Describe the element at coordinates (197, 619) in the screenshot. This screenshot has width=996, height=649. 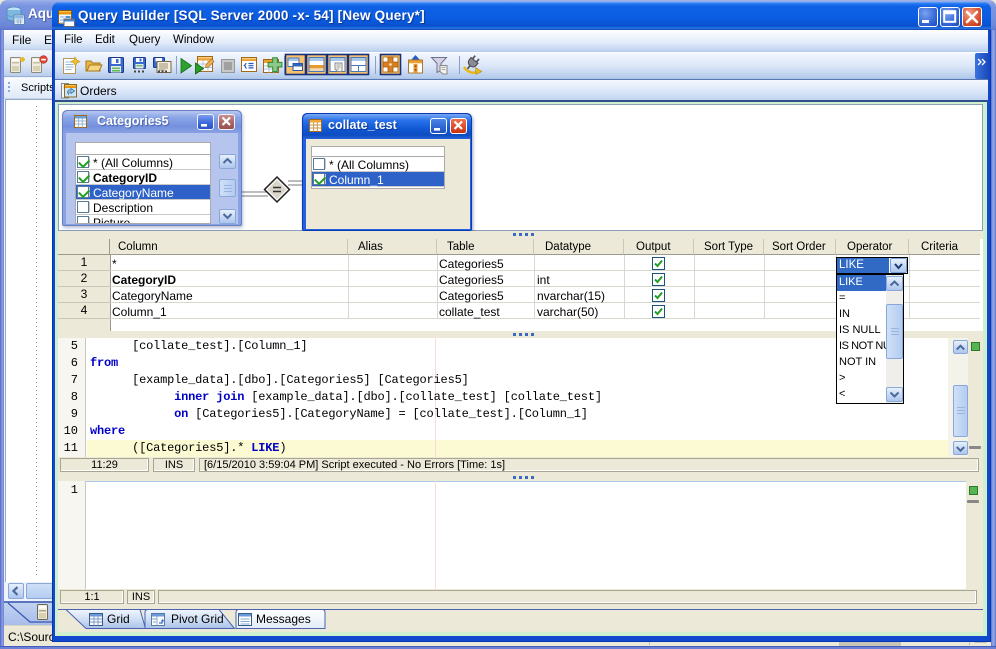
I see `svg-text: Pivot Grid` at that location.